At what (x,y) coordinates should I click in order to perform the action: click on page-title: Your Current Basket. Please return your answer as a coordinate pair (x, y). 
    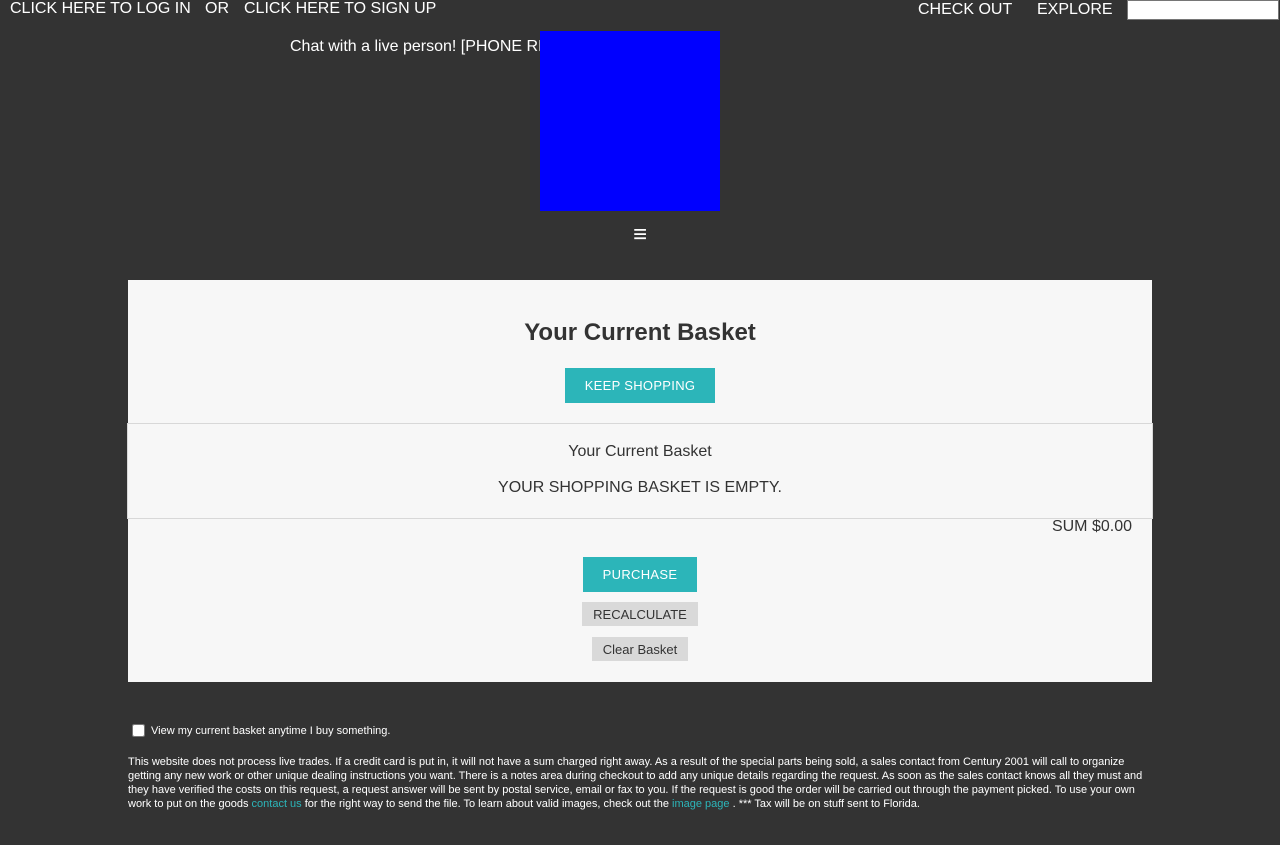
    Looking at the image, I should click on (640, 332).